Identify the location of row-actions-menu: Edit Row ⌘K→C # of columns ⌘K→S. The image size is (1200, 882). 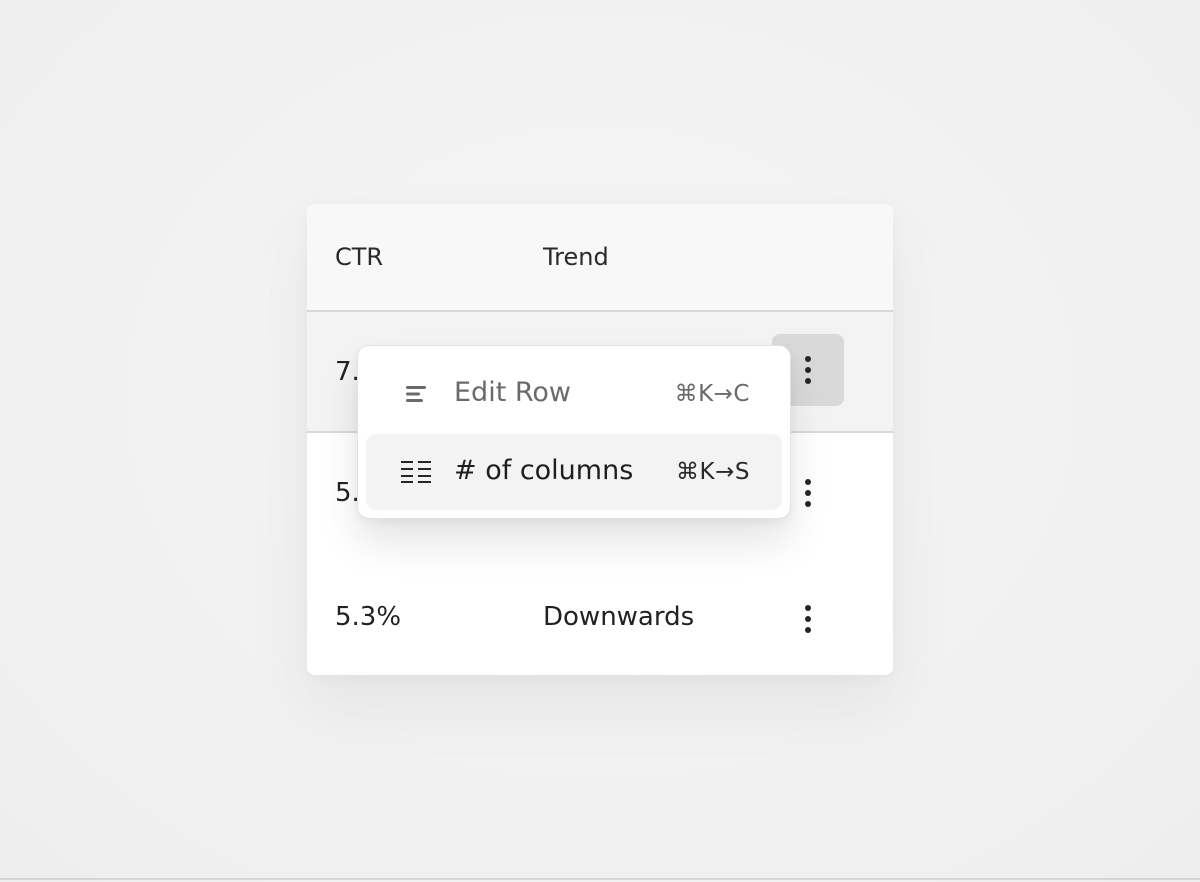
(574, 432).